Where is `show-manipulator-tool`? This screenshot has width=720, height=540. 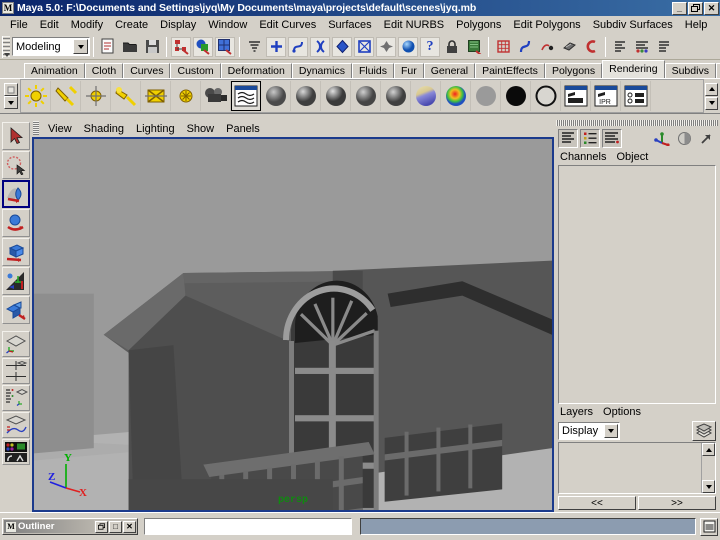
show-manipulator-tool is located at coordinates (16, 310).